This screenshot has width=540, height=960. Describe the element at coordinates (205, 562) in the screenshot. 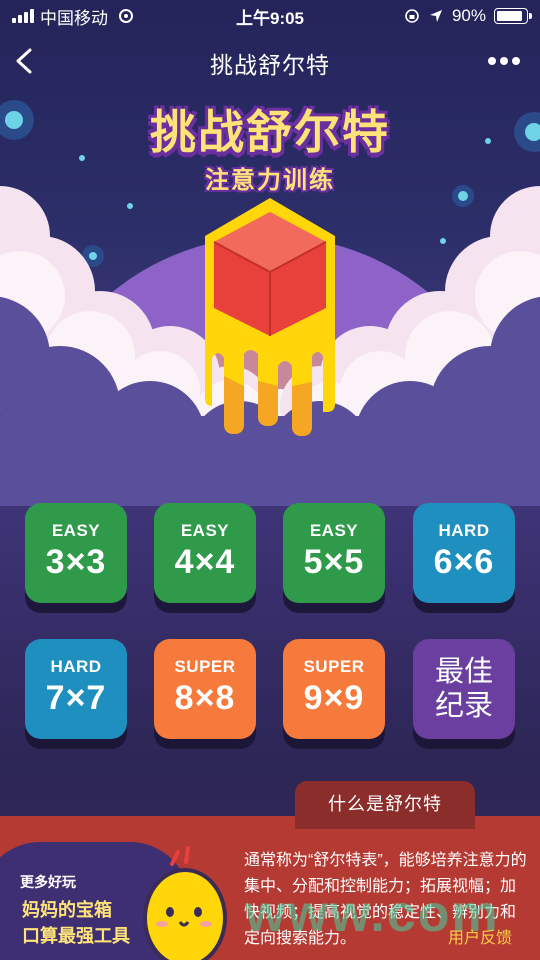

I see `level-size: 4×4` at that location.